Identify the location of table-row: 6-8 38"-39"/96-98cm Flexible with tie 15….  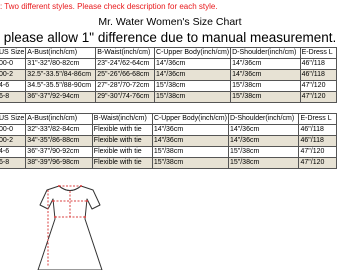
(168, 163).